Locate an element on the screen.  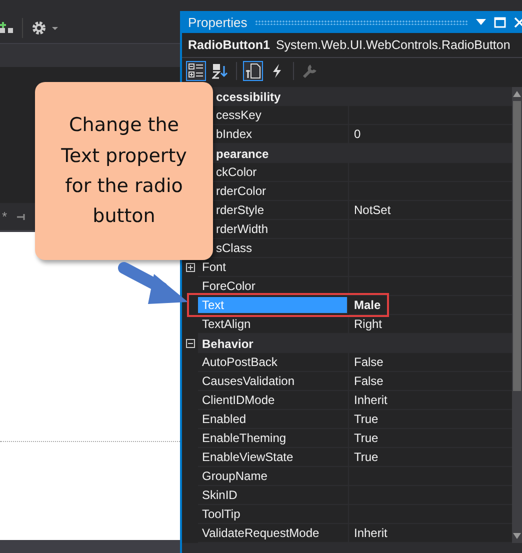
categorized-button is located at coordinates (196, 71).